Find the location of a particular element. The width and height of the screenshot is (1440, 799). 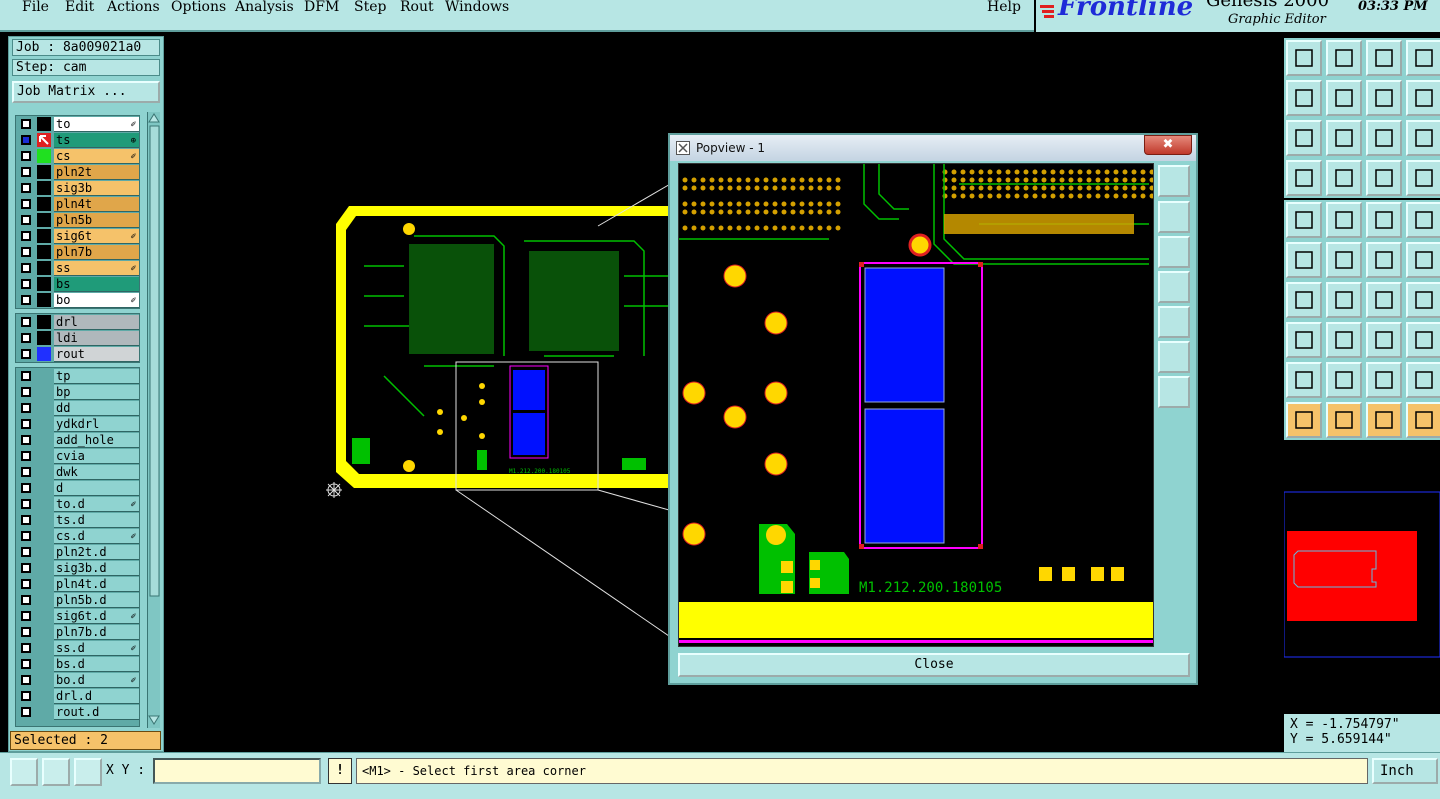

angle-line-icon is located at coordinates (1304, 300).